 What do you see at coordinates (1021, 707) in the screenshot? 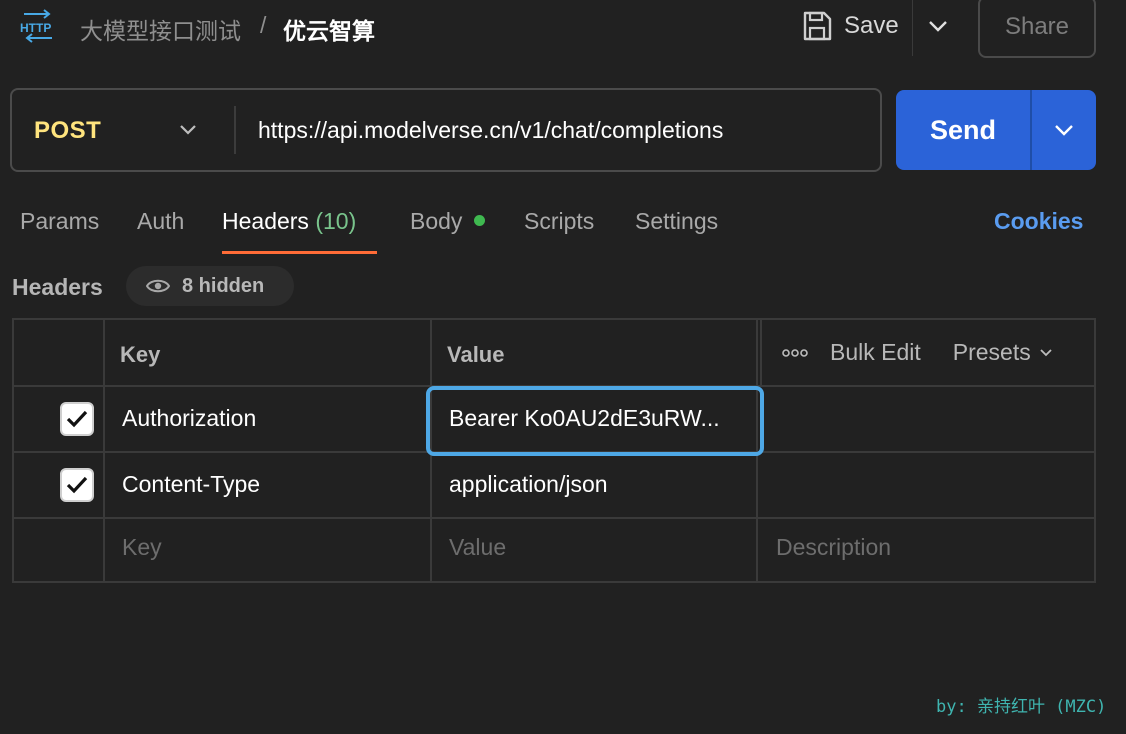
I see `author-watermark: by: 亲持红叶 (MZC)` at bounding box center [1021, 707].